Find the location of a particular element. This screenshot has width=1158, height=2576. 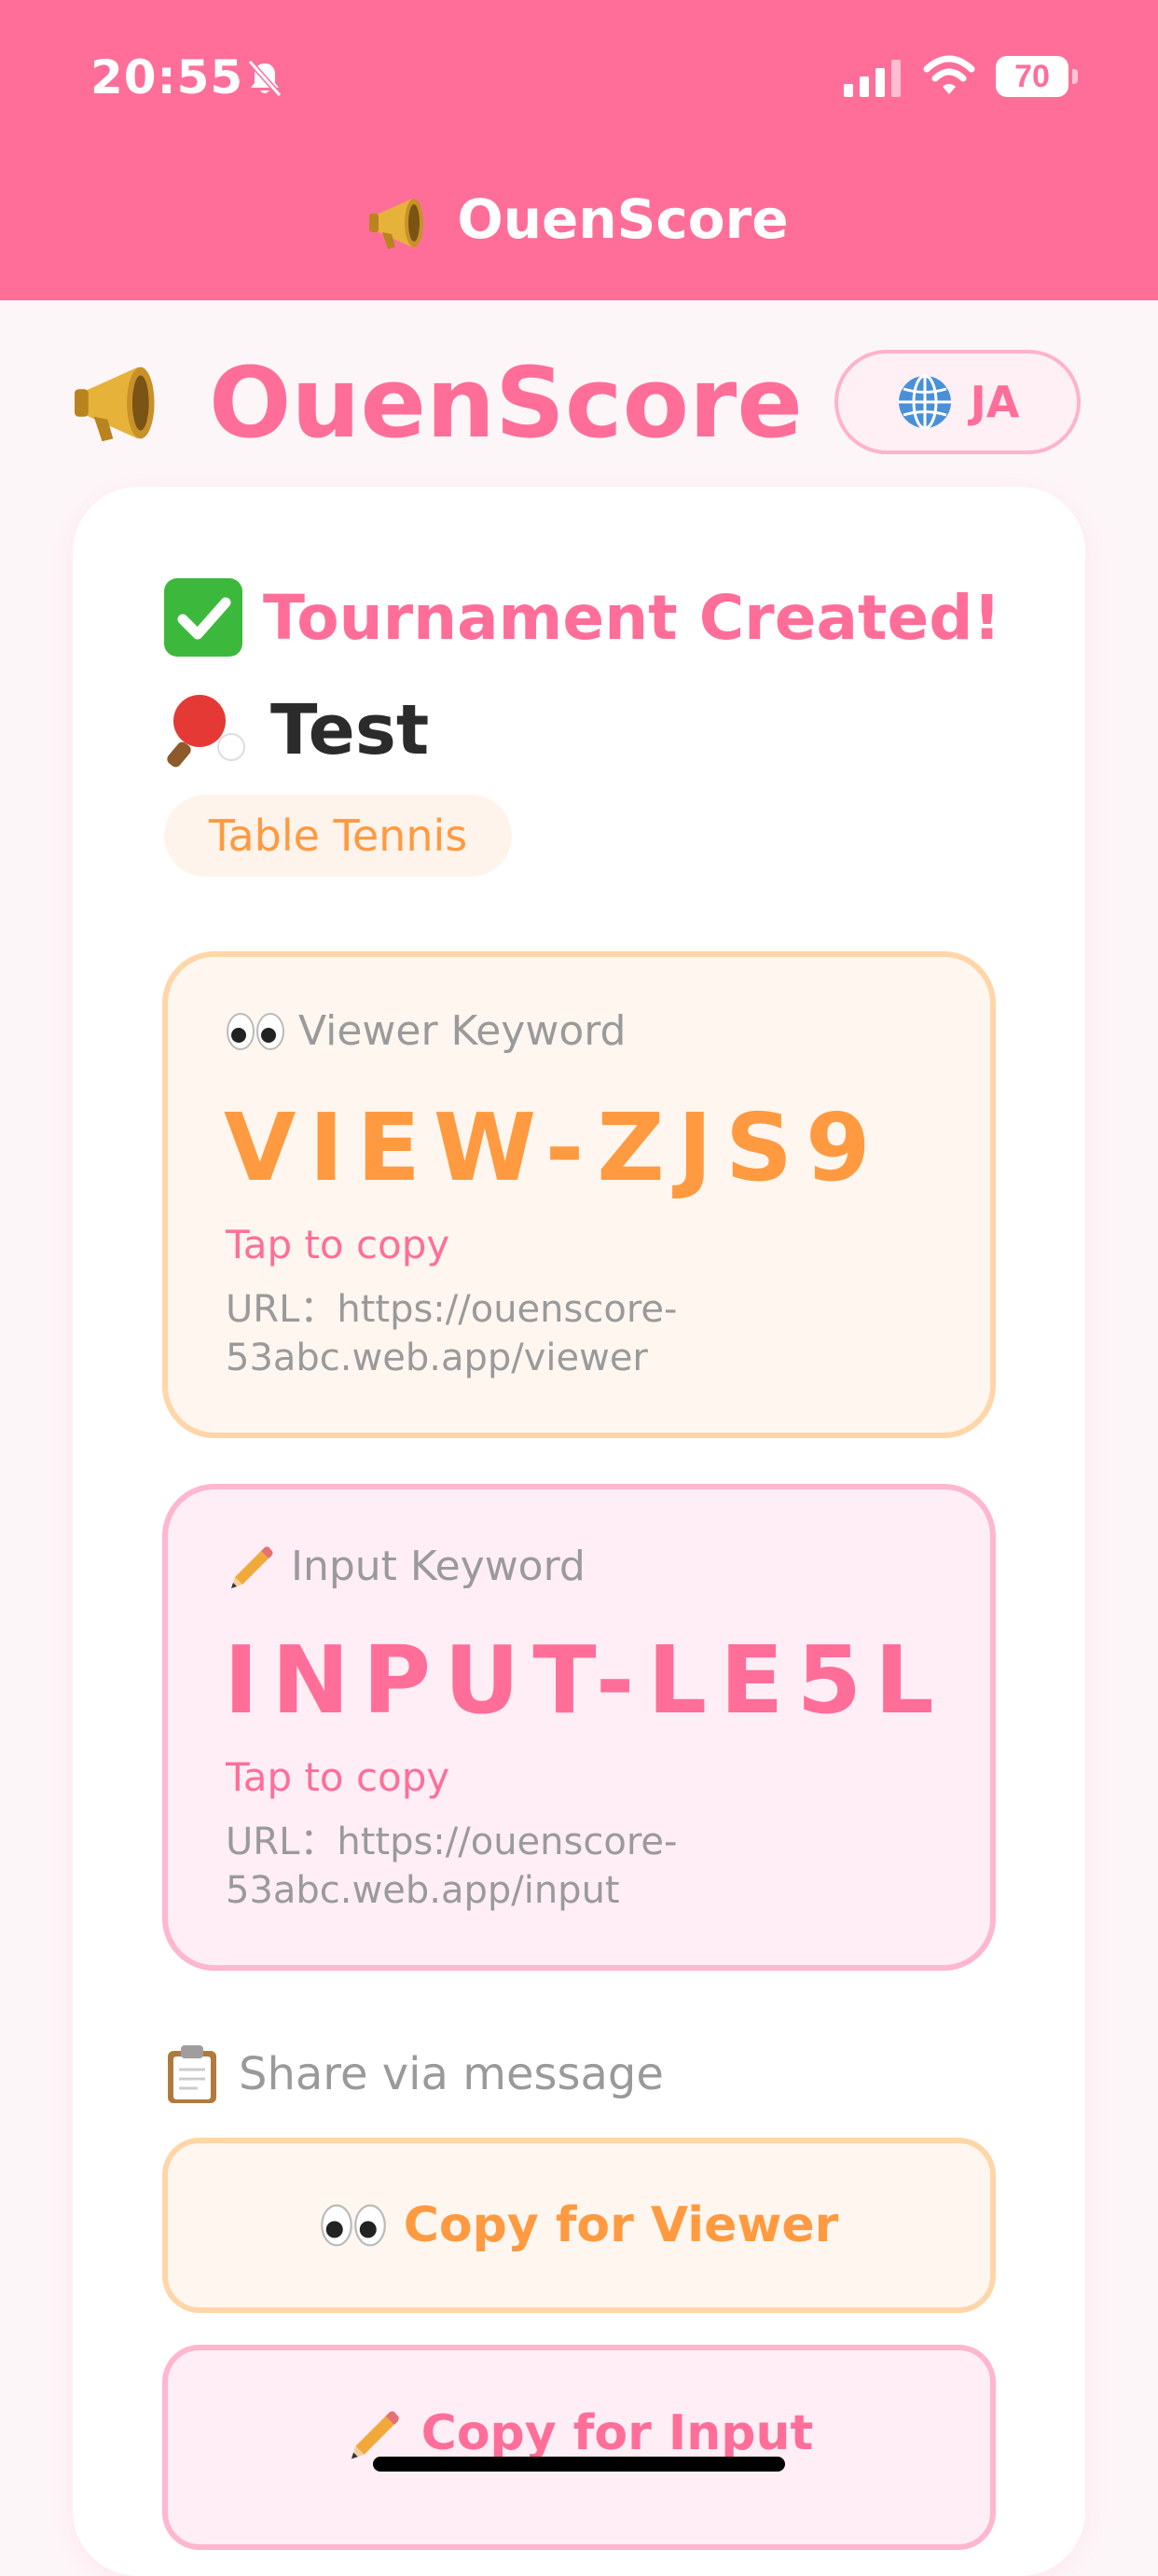

share-heading: Share via message is located at coordinates (414, 2074).